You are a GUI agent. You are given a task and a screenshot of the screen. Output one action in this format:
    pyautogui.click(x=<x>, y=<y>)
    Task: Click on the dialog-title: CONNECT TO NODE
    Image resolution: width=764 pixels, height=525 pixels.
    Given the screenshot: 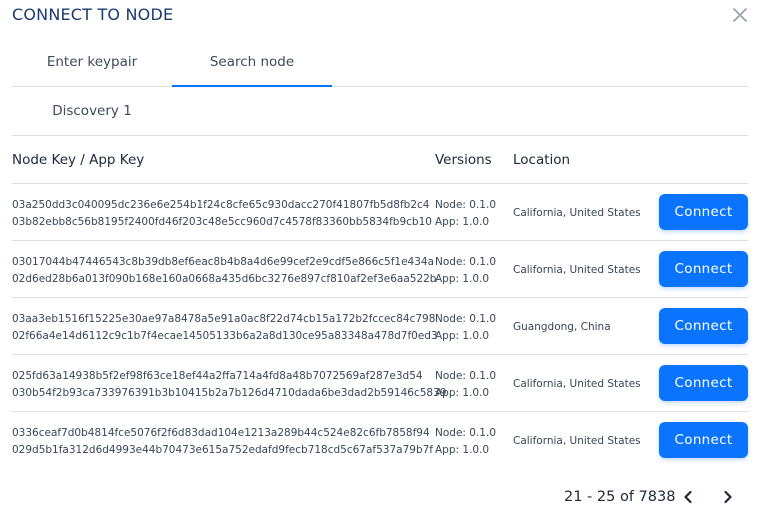 What is the action you would take?
    pyautogui.click(x=93, y=14)
    